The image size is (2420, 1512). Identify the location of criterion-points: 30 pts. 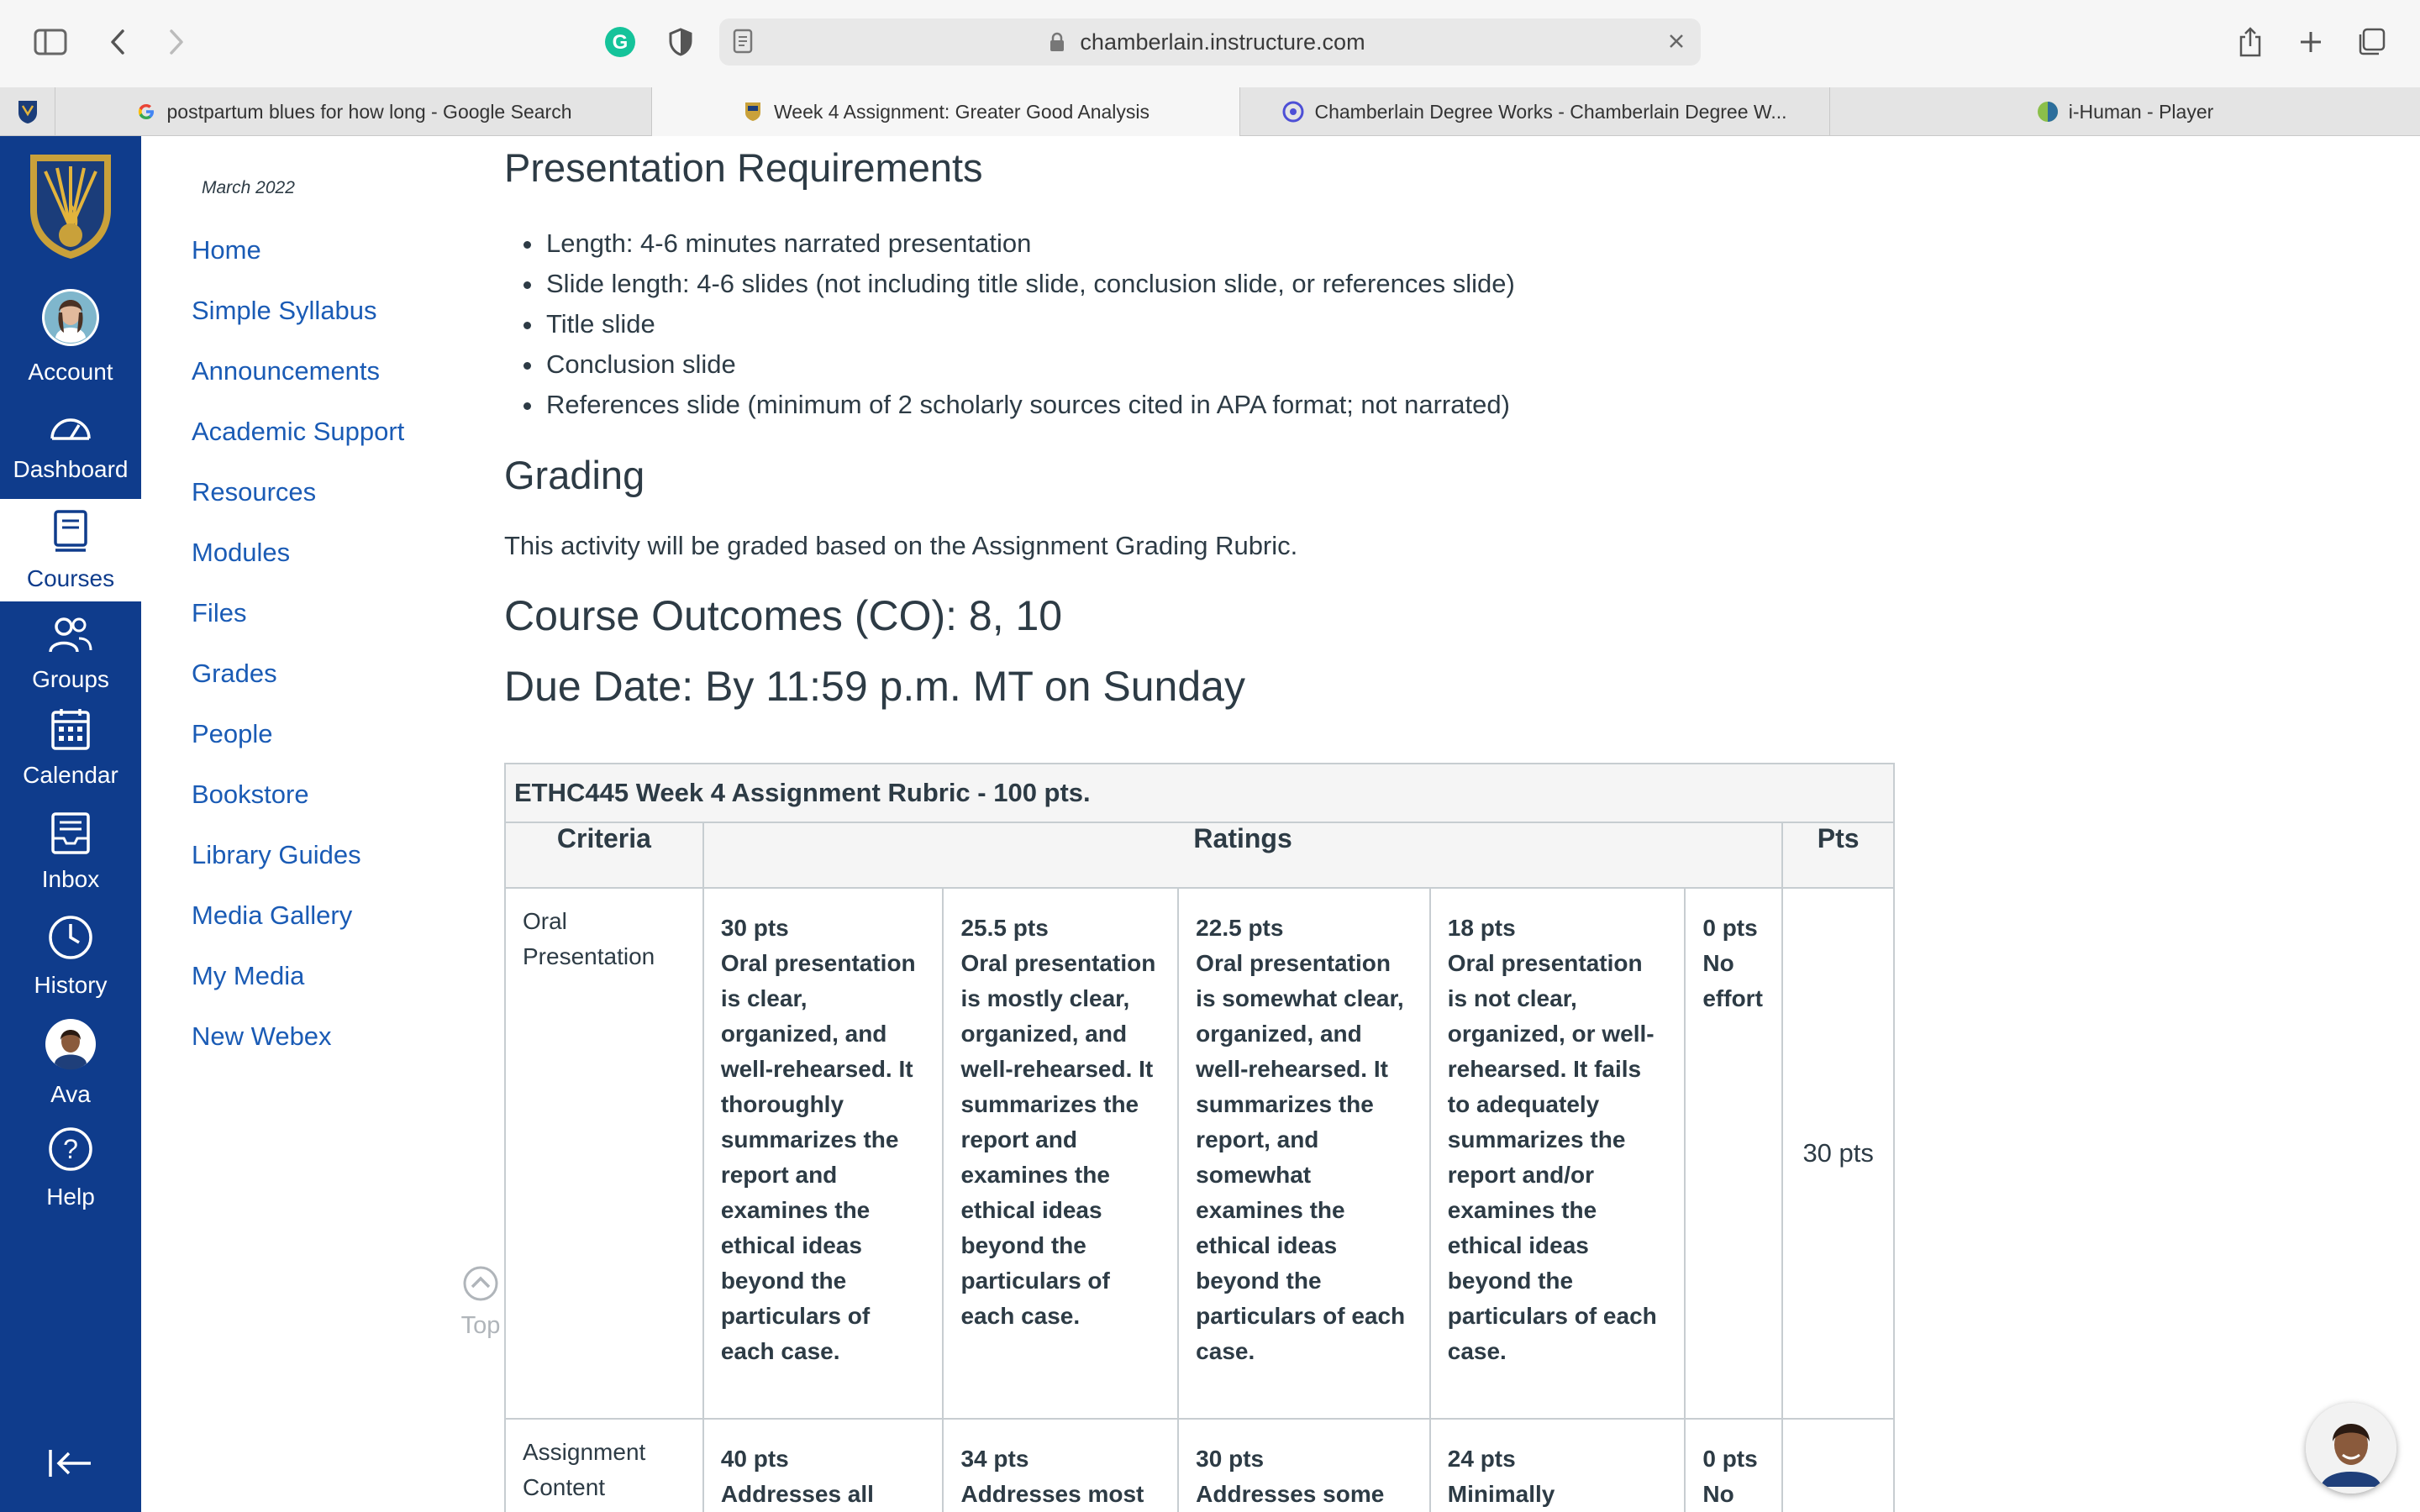
(1838, 1153).